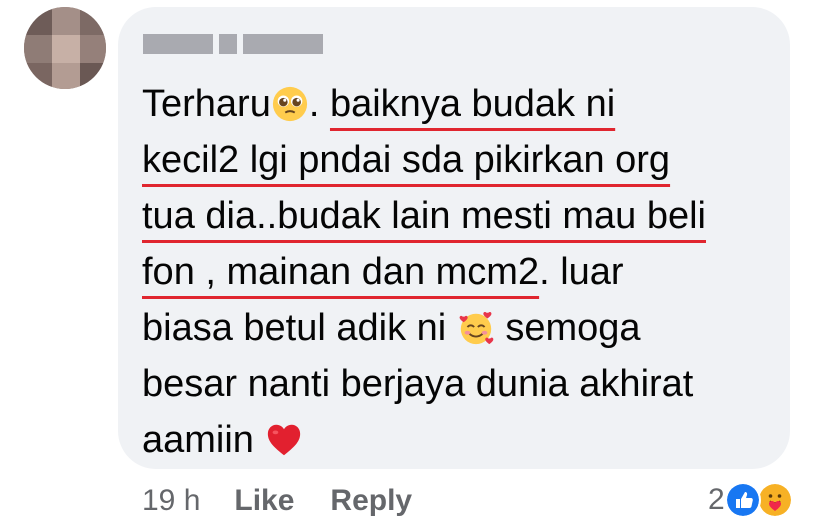 Image resolution: width=828 pixels, height=530 pixels. Describe the element at coordinates (264, 501) in the screenshot. I see `like-button: Like` at that location.